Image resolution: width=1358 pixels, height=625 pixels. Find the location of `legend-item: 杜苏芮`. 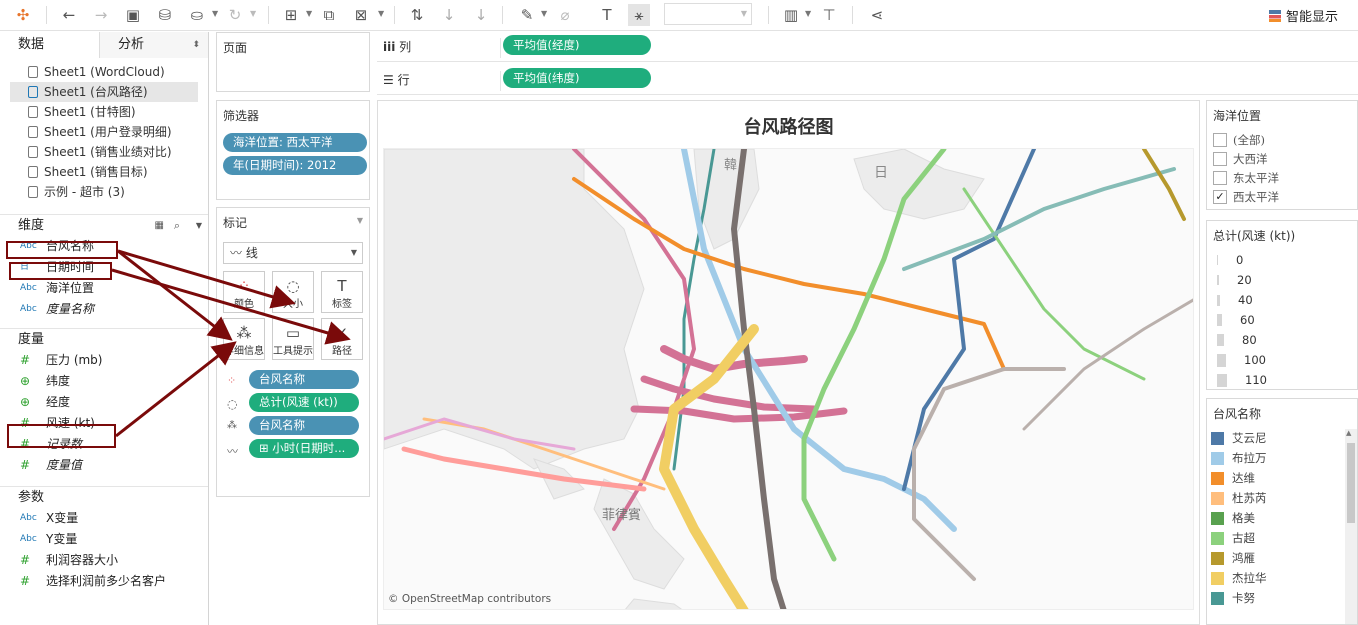

legend-item: 杜苏芮 is located at coordinates (1282, 498).